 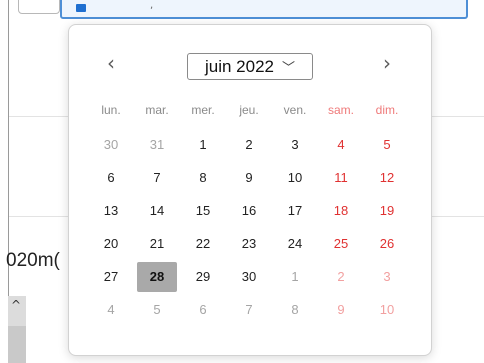 I want to click on day-cell: 27, so click(x=111, y=277).